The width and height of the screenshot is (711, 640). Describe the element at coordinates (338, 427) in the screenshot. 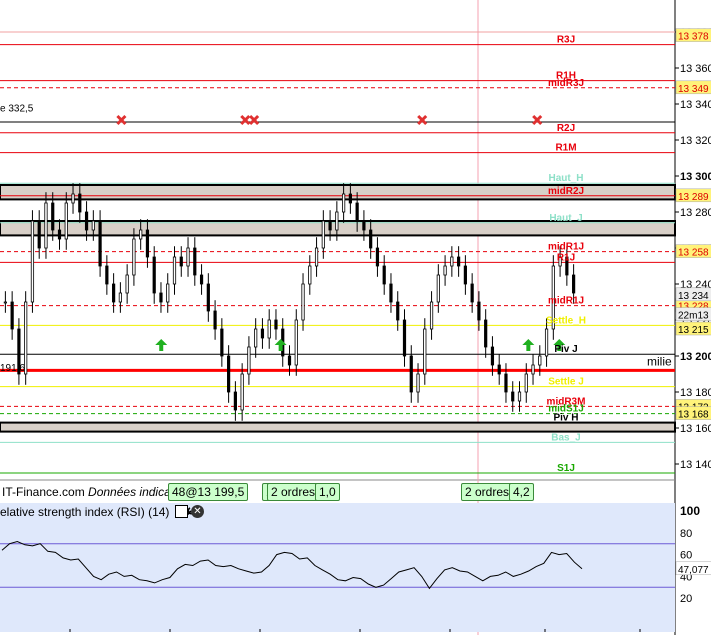

I see `zone-band` at that location.